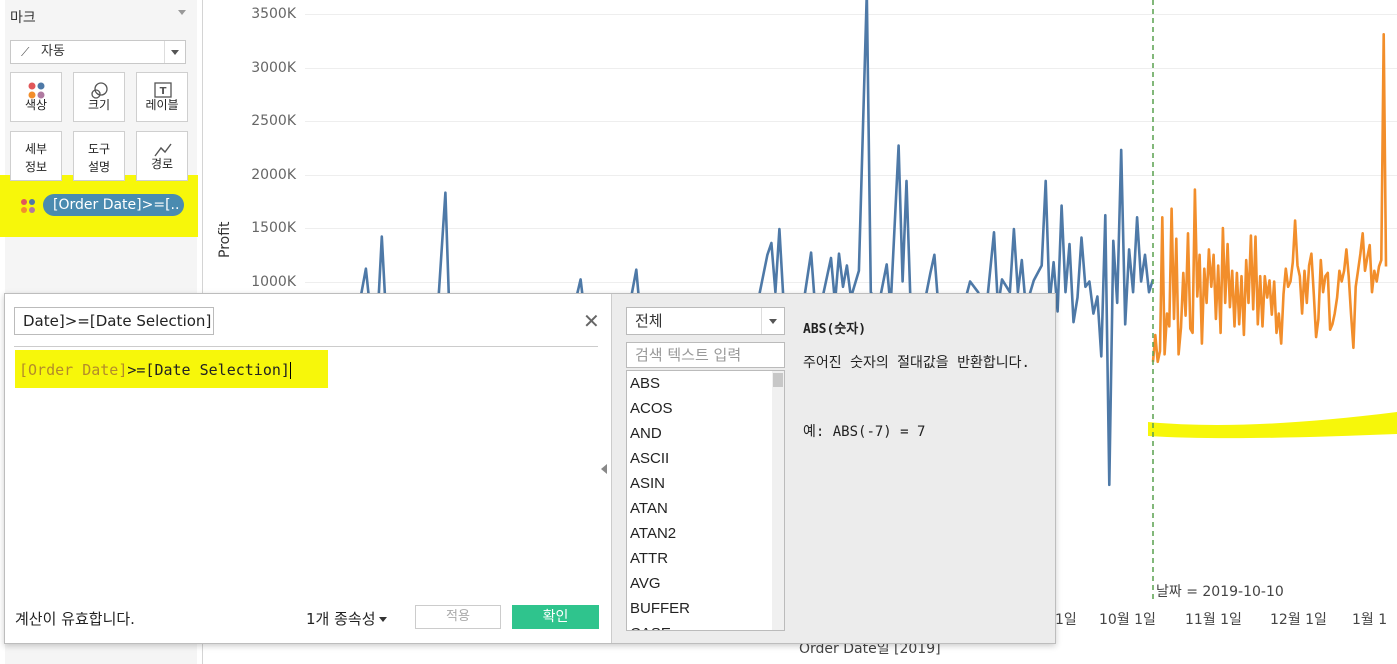 The height and width of the screenshot is (664, 1397). I want to click on close-icon: ✕, so click(591, 321).